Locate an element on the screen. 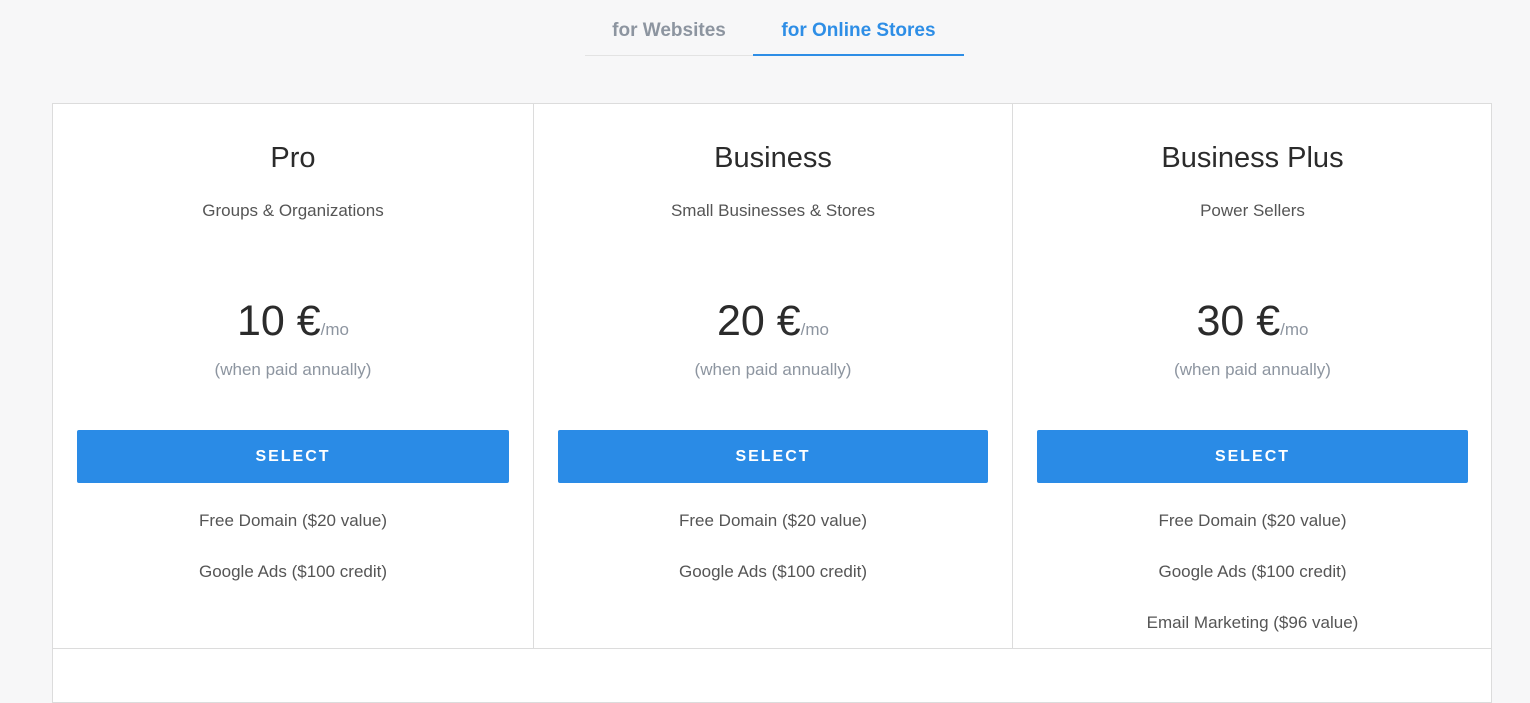 The height and width of the screenshot is (703, 1530). tab-for-online-stores: for Online Stores is located at coordinates (858, 28).